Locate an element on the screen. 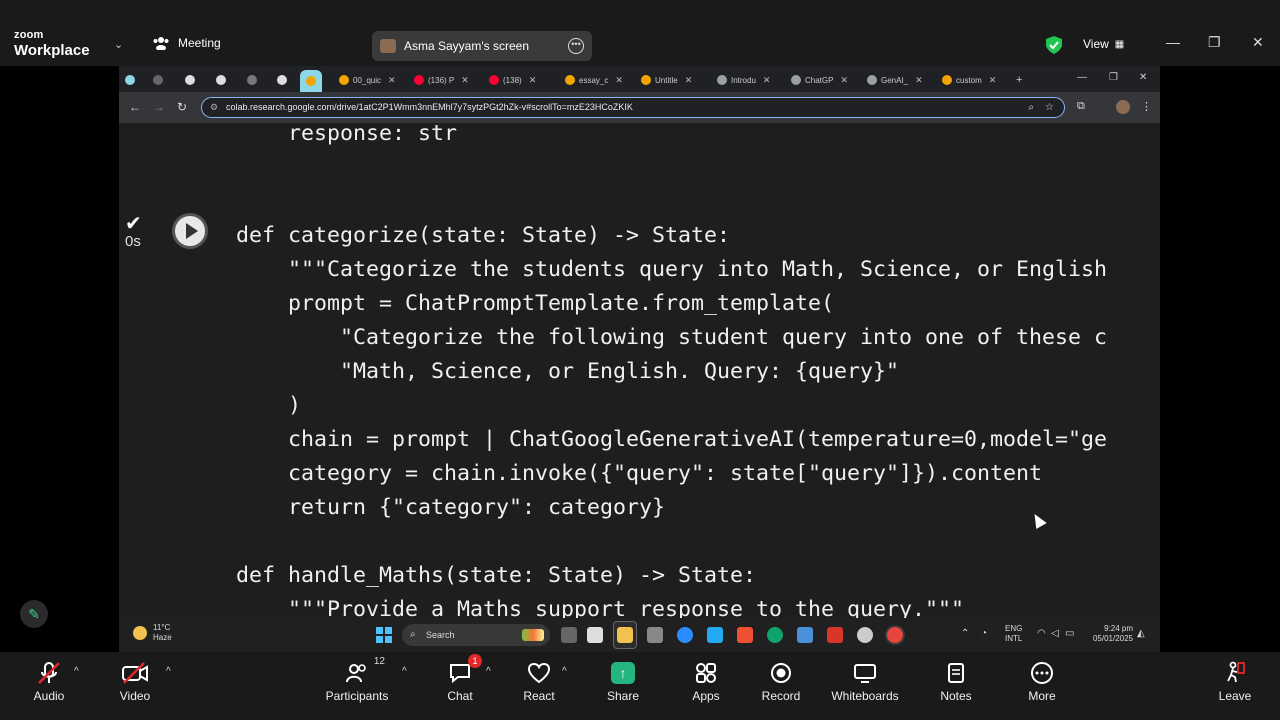 This screenshot has height=720, width=1280. store-icon is located at coordinates (595, 635).